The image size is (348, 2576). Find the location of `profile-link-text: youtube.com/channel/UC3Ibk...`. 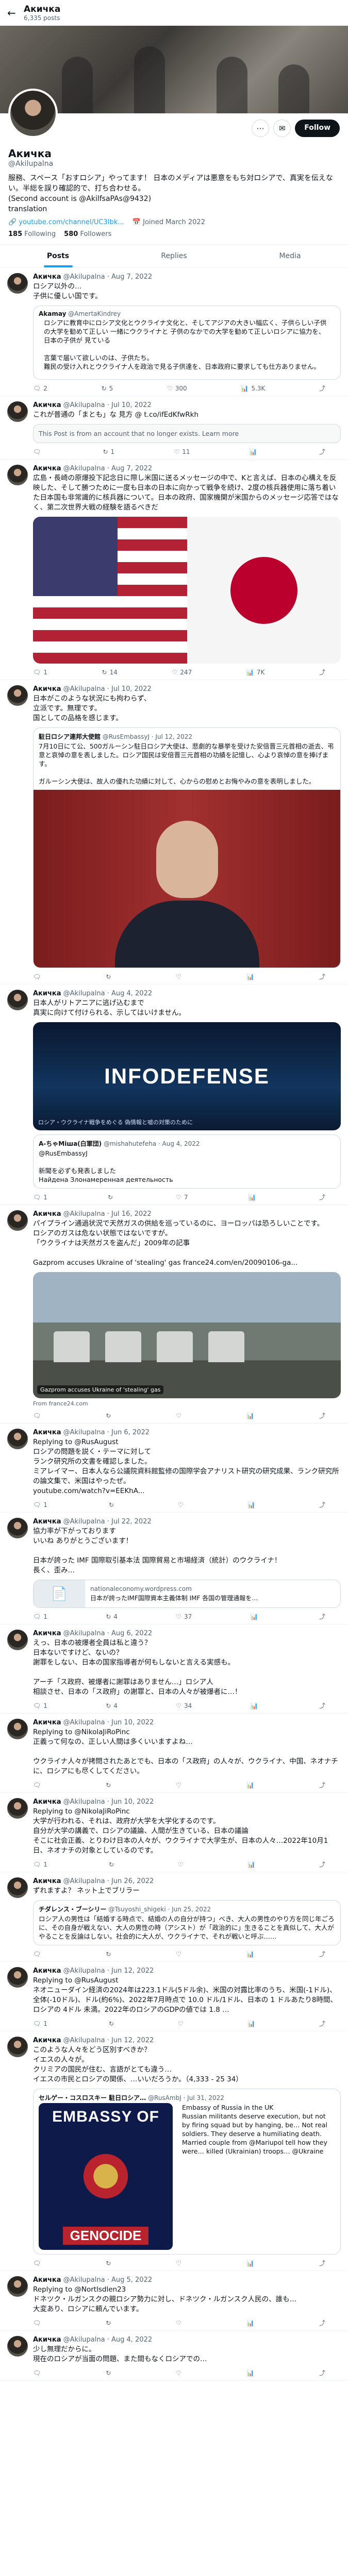

profile-link-text: youtube.com/channel/UC3Ibk... is located at coordinates (71, 222).